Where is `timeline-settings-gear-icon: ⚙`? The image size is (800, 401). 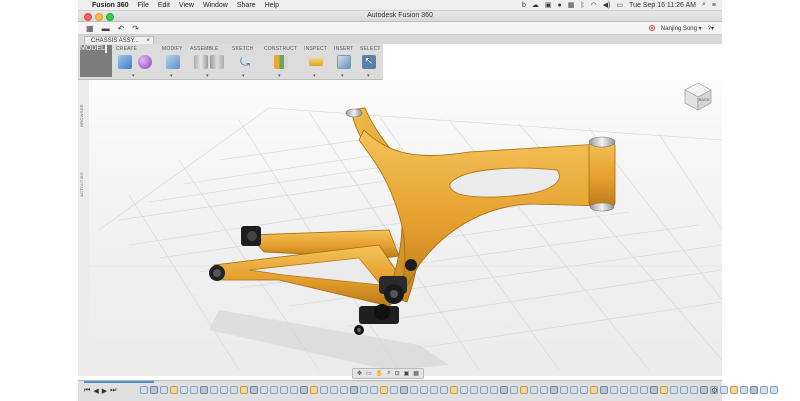 timeline-settings-gear-icon: ⚙ is located at coordinates (714, 390).